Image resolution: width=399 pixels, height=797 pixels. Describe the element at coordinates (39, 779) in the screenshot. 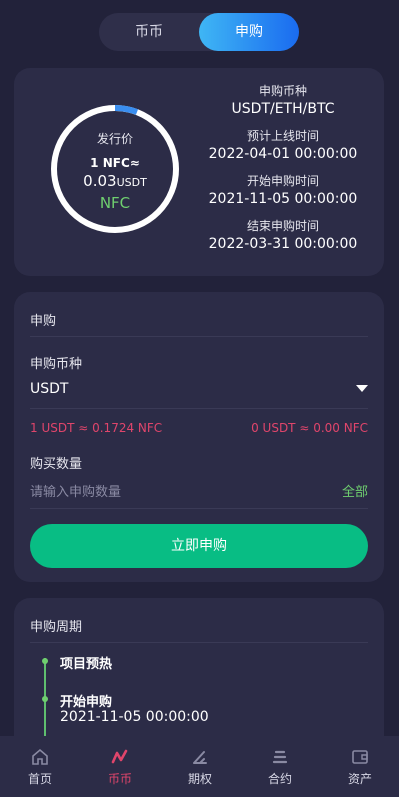

I see `tabbar-label-home: 首页` at that location.